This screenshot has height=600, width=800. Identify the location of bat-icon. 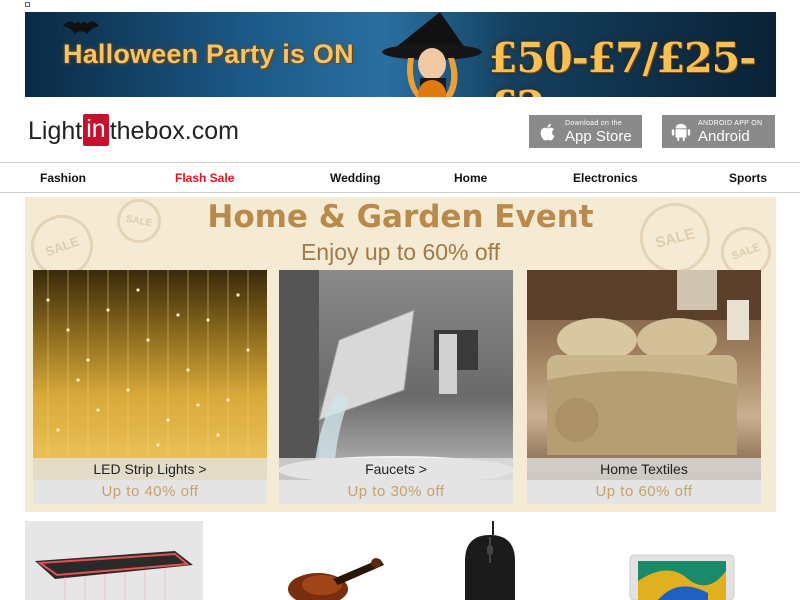
(81, 27).